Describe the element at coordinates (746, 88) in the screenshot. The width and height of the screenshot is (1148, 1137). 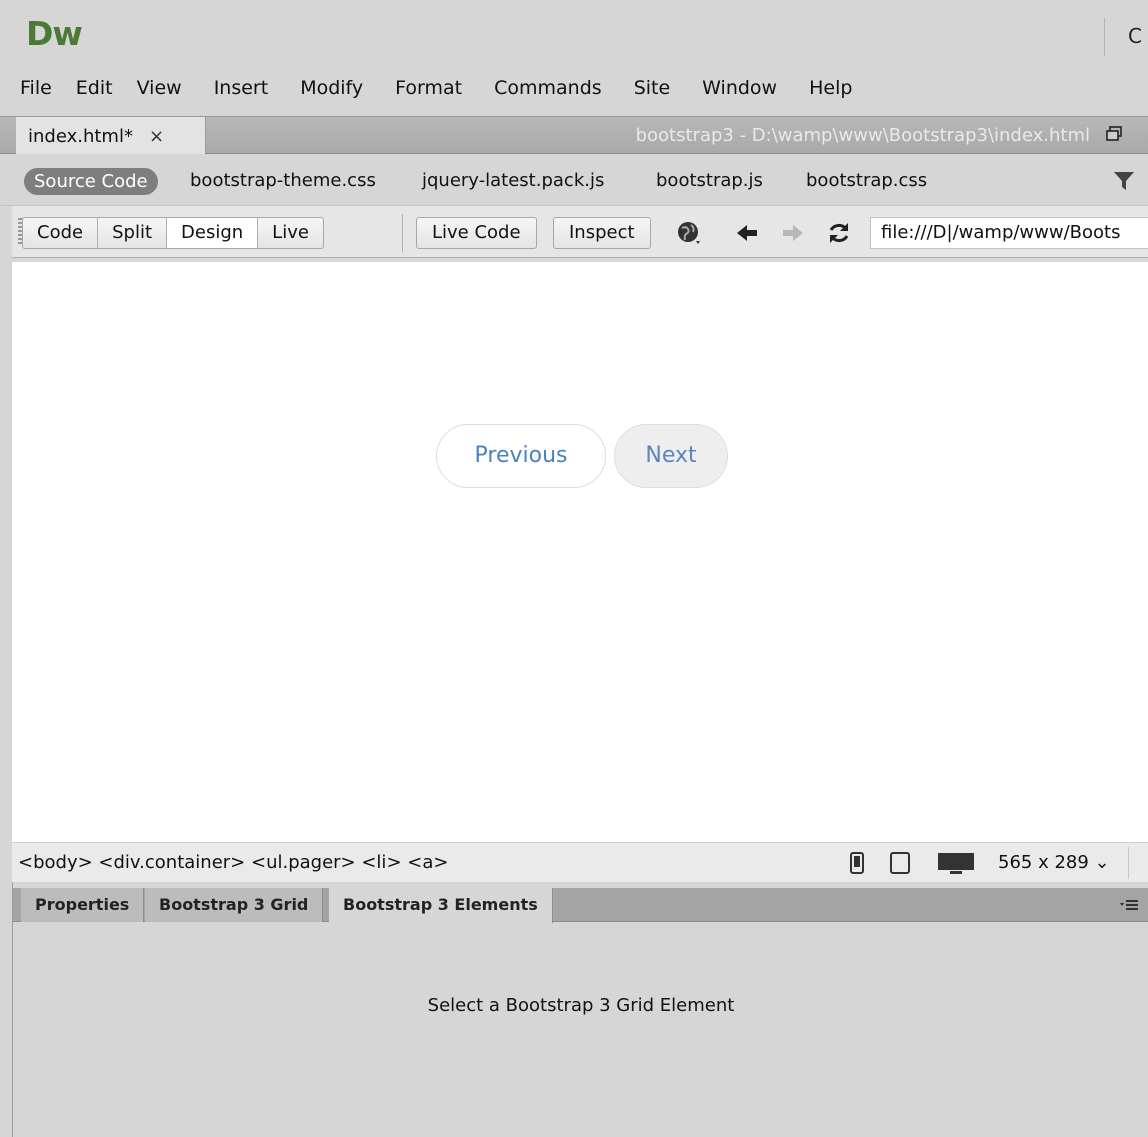
I see `menu-window: Window` at that location.